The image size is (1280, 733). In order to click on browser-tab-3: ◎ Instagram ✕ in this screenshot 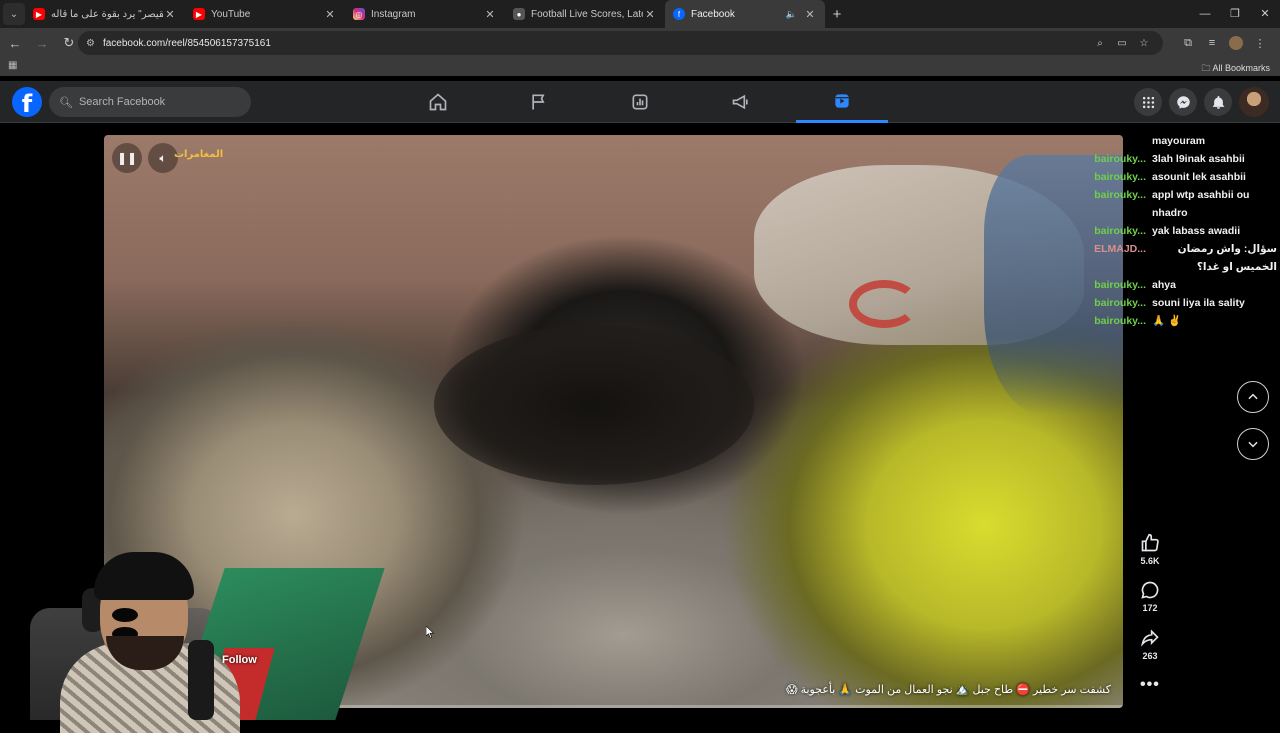, I will do `click(425, 14)`.